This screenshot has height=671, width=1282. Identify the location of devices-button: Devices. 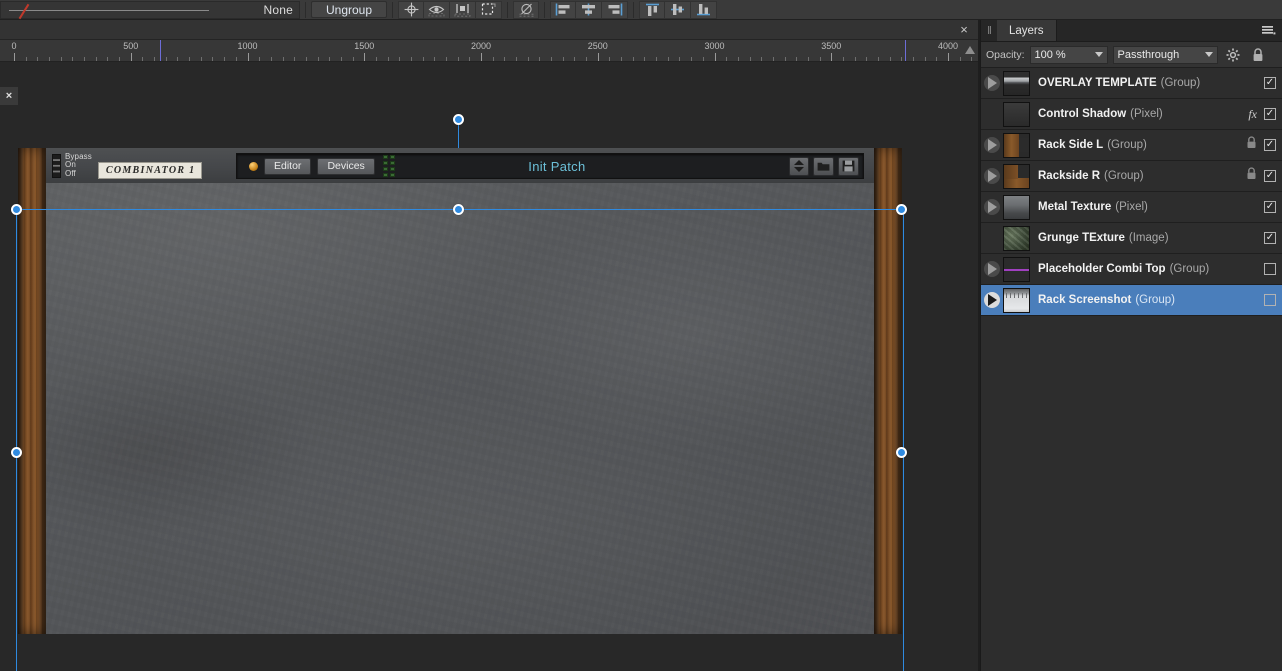
(346, 166).